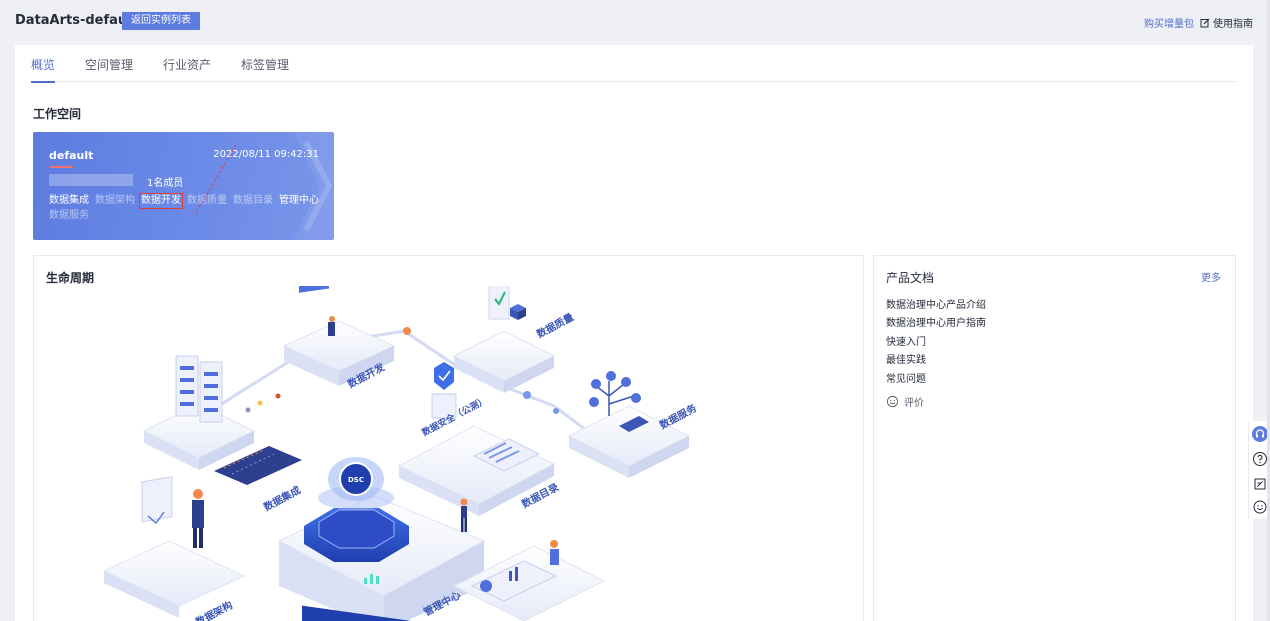  What do you see at coordinates (635, 21) in the screenshot?
I see `top-bar: DataArts-default 返回实例列表 购买增量包 使用指南` at bounding box center [635, 21].